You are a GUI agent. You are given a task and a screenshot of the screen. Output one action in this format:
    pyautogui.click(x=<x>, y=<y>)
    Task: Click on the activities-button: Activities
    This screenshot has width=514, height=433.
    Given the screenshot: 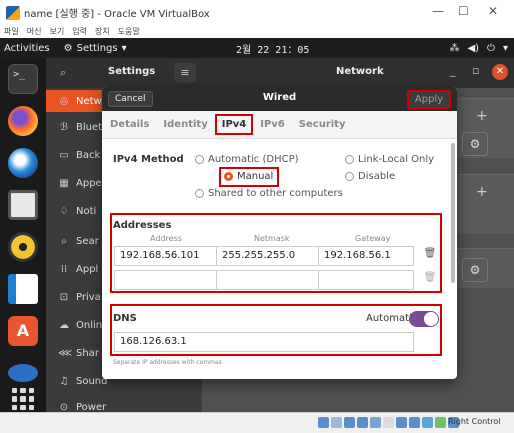 What is the action you would take?
    pyautogui.click(x=27, y=48)
    